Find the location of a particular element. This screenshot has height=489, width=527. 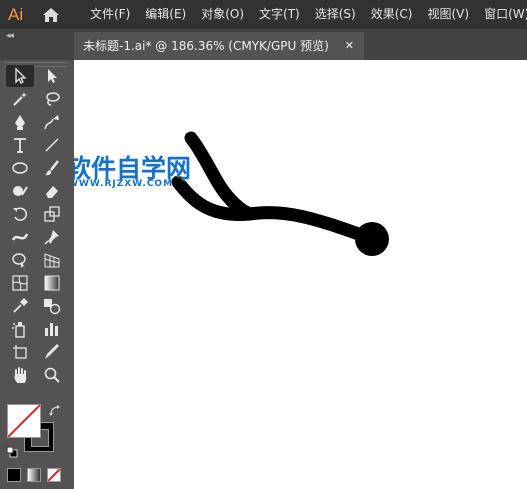

curve-stroke is located at coordinates (274, 210).